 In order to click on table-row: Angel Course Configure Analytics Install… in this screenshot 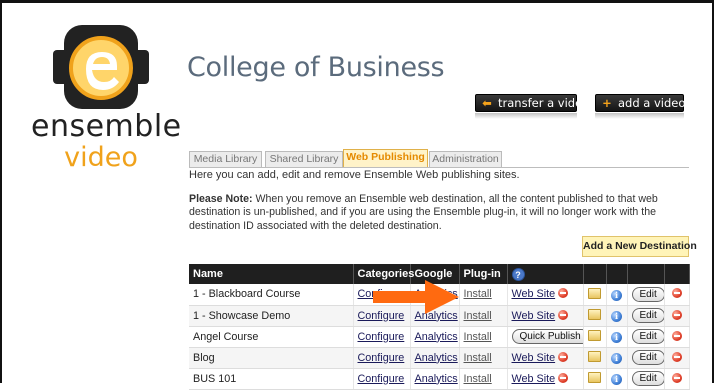, I will do `click(439, 337)`.